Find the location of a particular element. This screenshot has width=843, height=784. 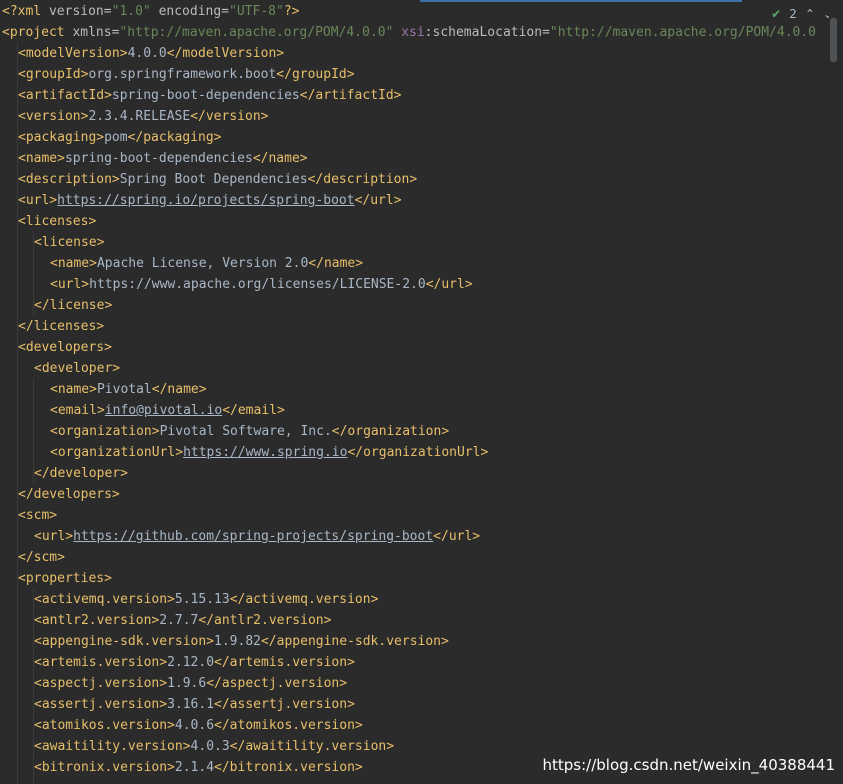

code-line: <properties> is located at coordinates (65, 578).